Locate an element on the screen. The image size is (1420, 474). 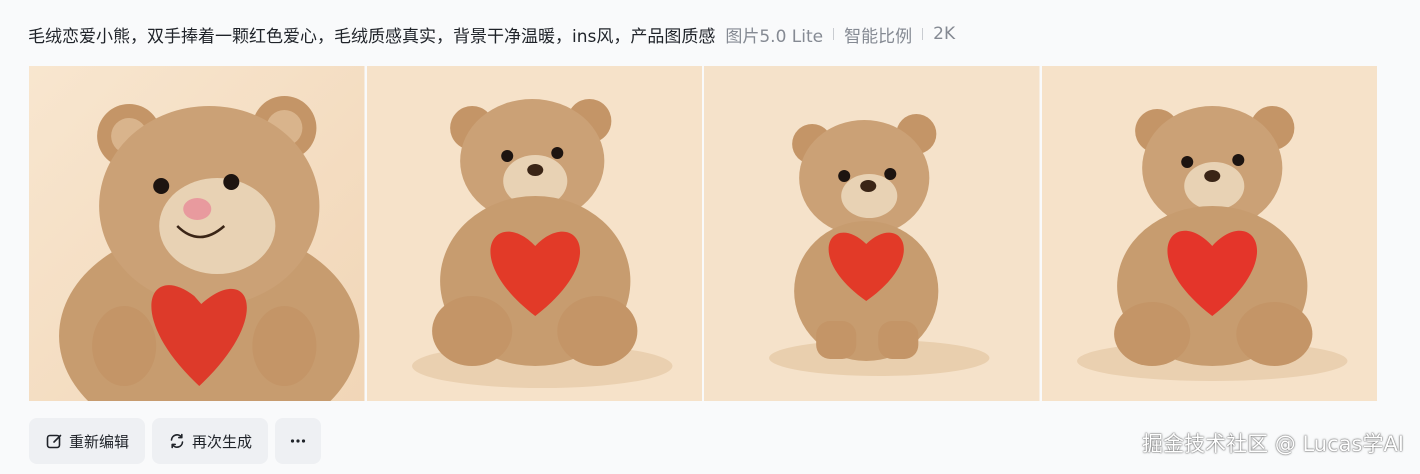
regenerate-button: 再次生成 is located at coordinates (210, 441).